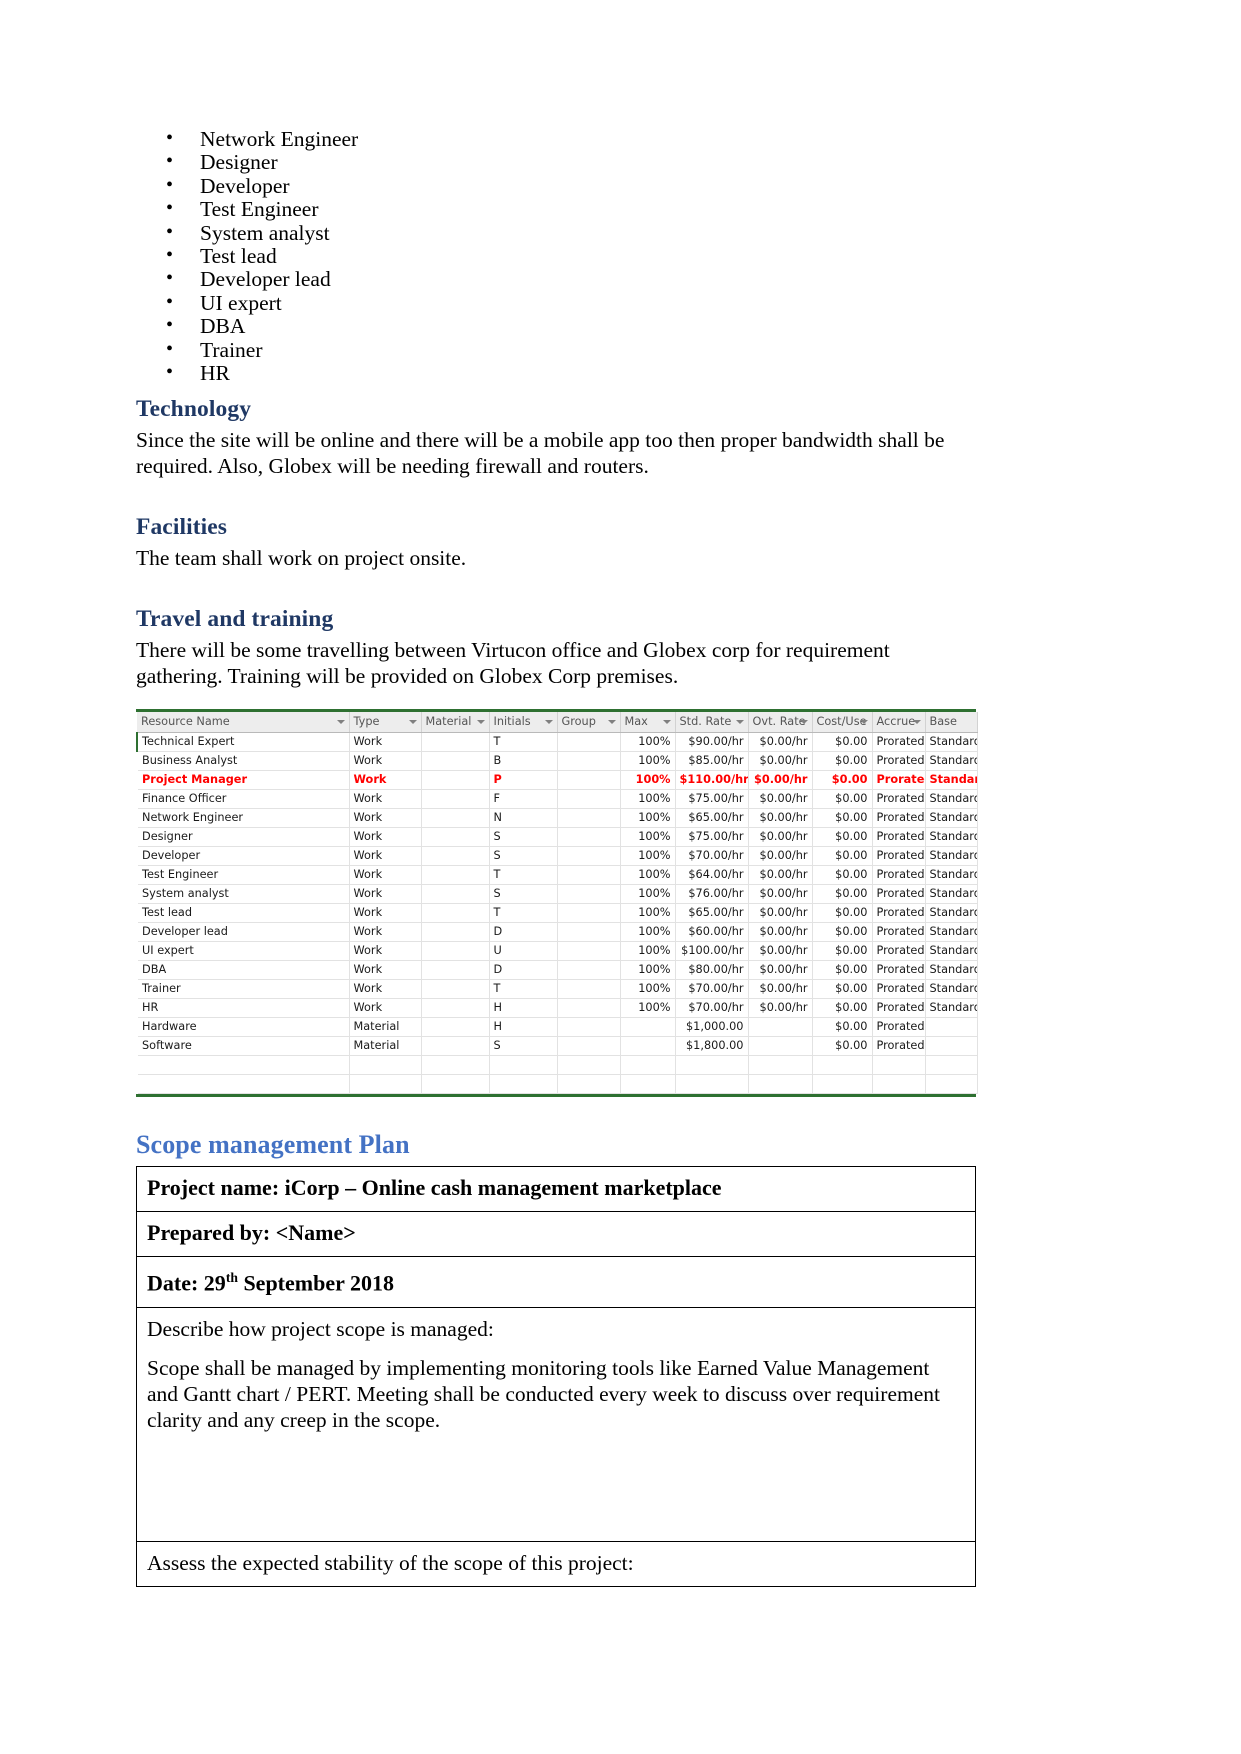 This screenshot has height=1754, width=1241. What do you see at coordinates (951, 723) in the screenshot?
I see `column-header-base: Base` at bounding box center [951, 723].